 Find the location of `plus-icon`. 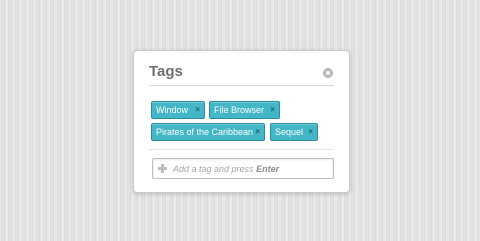

plus-icon is located at coordinates (162, 168).